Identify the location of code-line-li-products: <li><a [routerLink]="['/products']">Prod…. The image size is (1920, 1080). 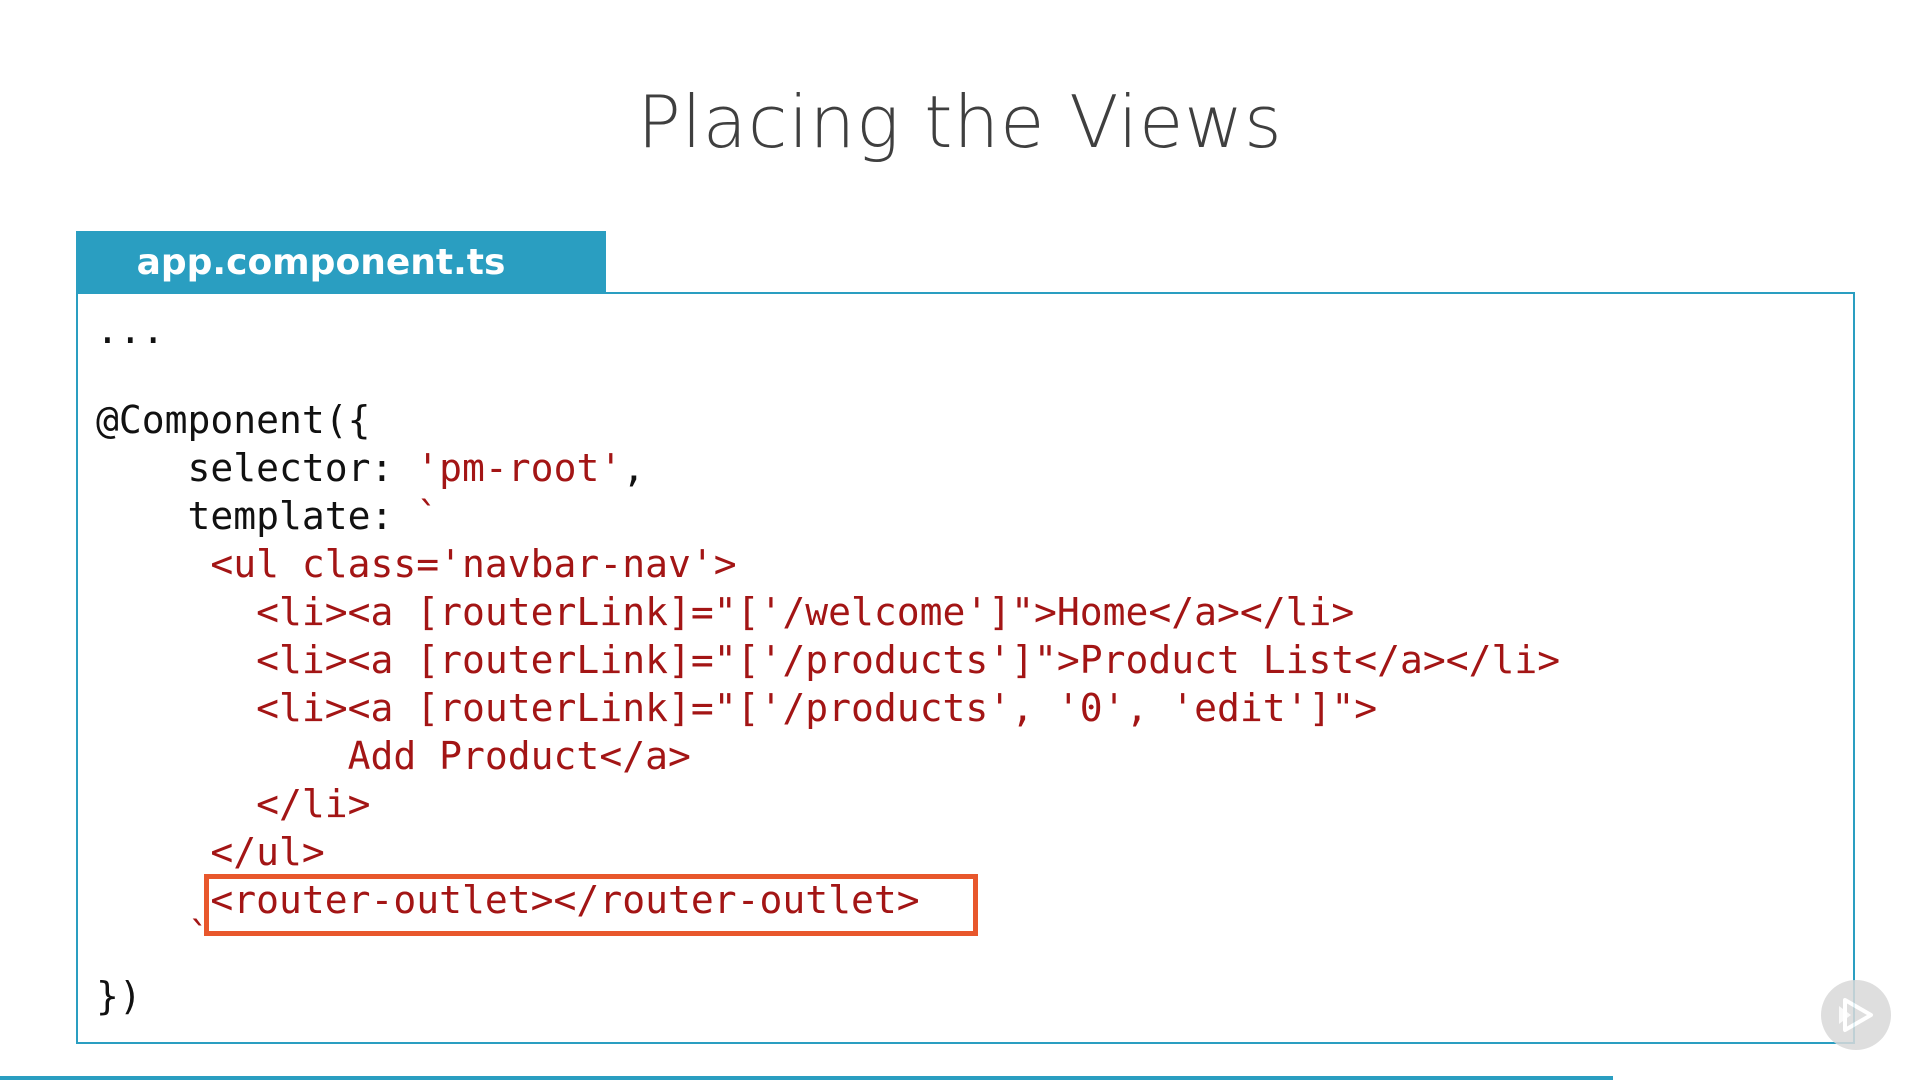
(828, 660).